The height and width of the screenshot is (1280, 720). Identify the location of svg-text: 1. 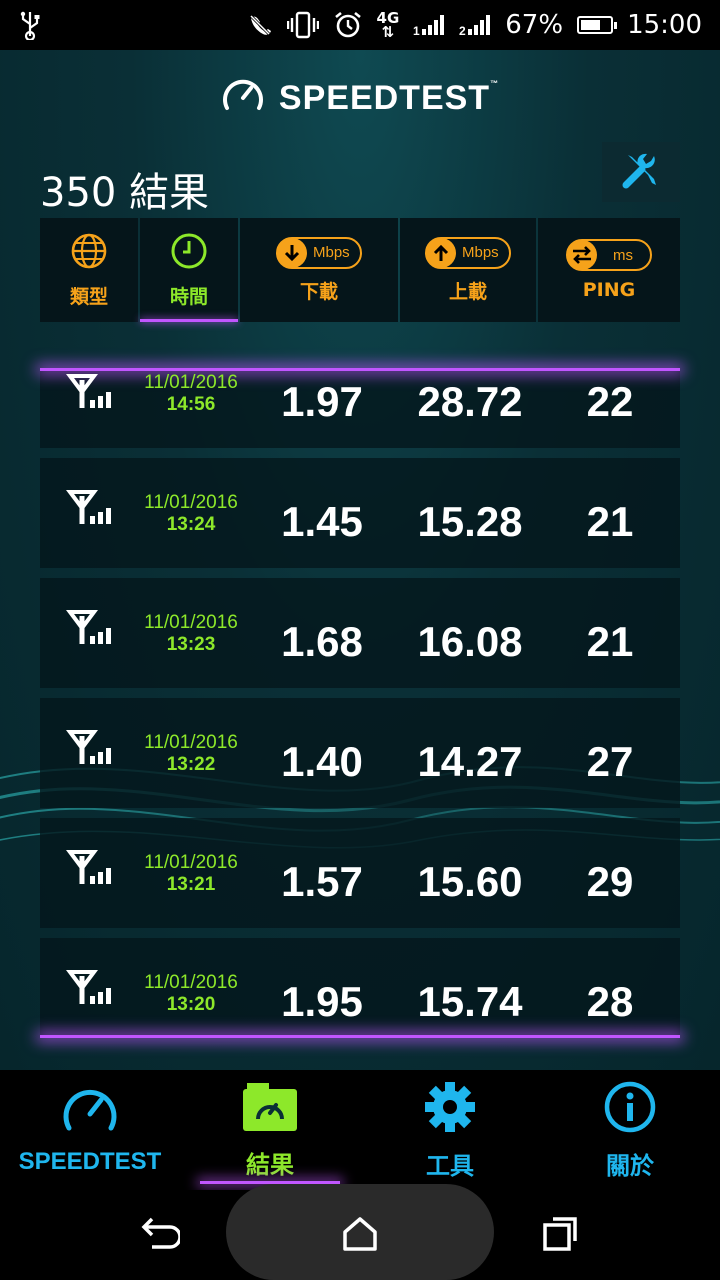
(416, 30).